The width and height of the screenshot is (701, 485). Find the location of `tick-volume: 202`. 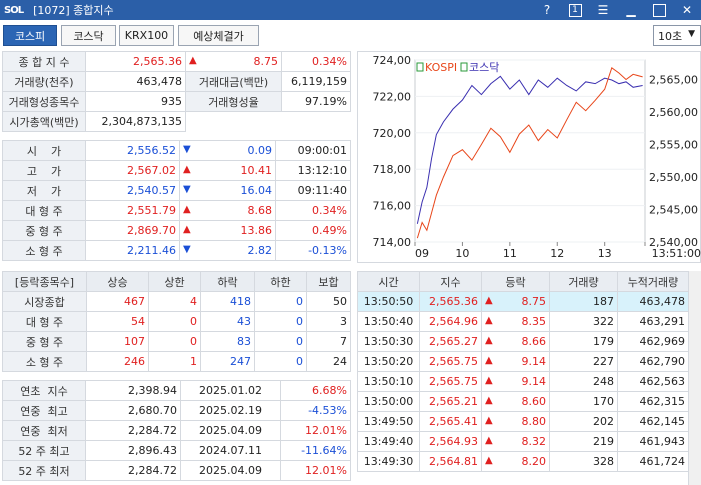

tick-volume: 202 is located at coordinates (583, 421).